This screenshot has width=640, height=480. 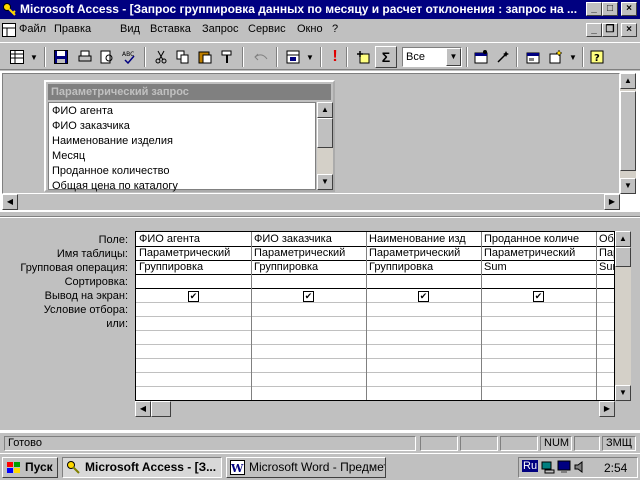 What do you see at coordinates (597, 57) in the screenshot?
I see `help-button: ?` at bounding box center [597, 57].